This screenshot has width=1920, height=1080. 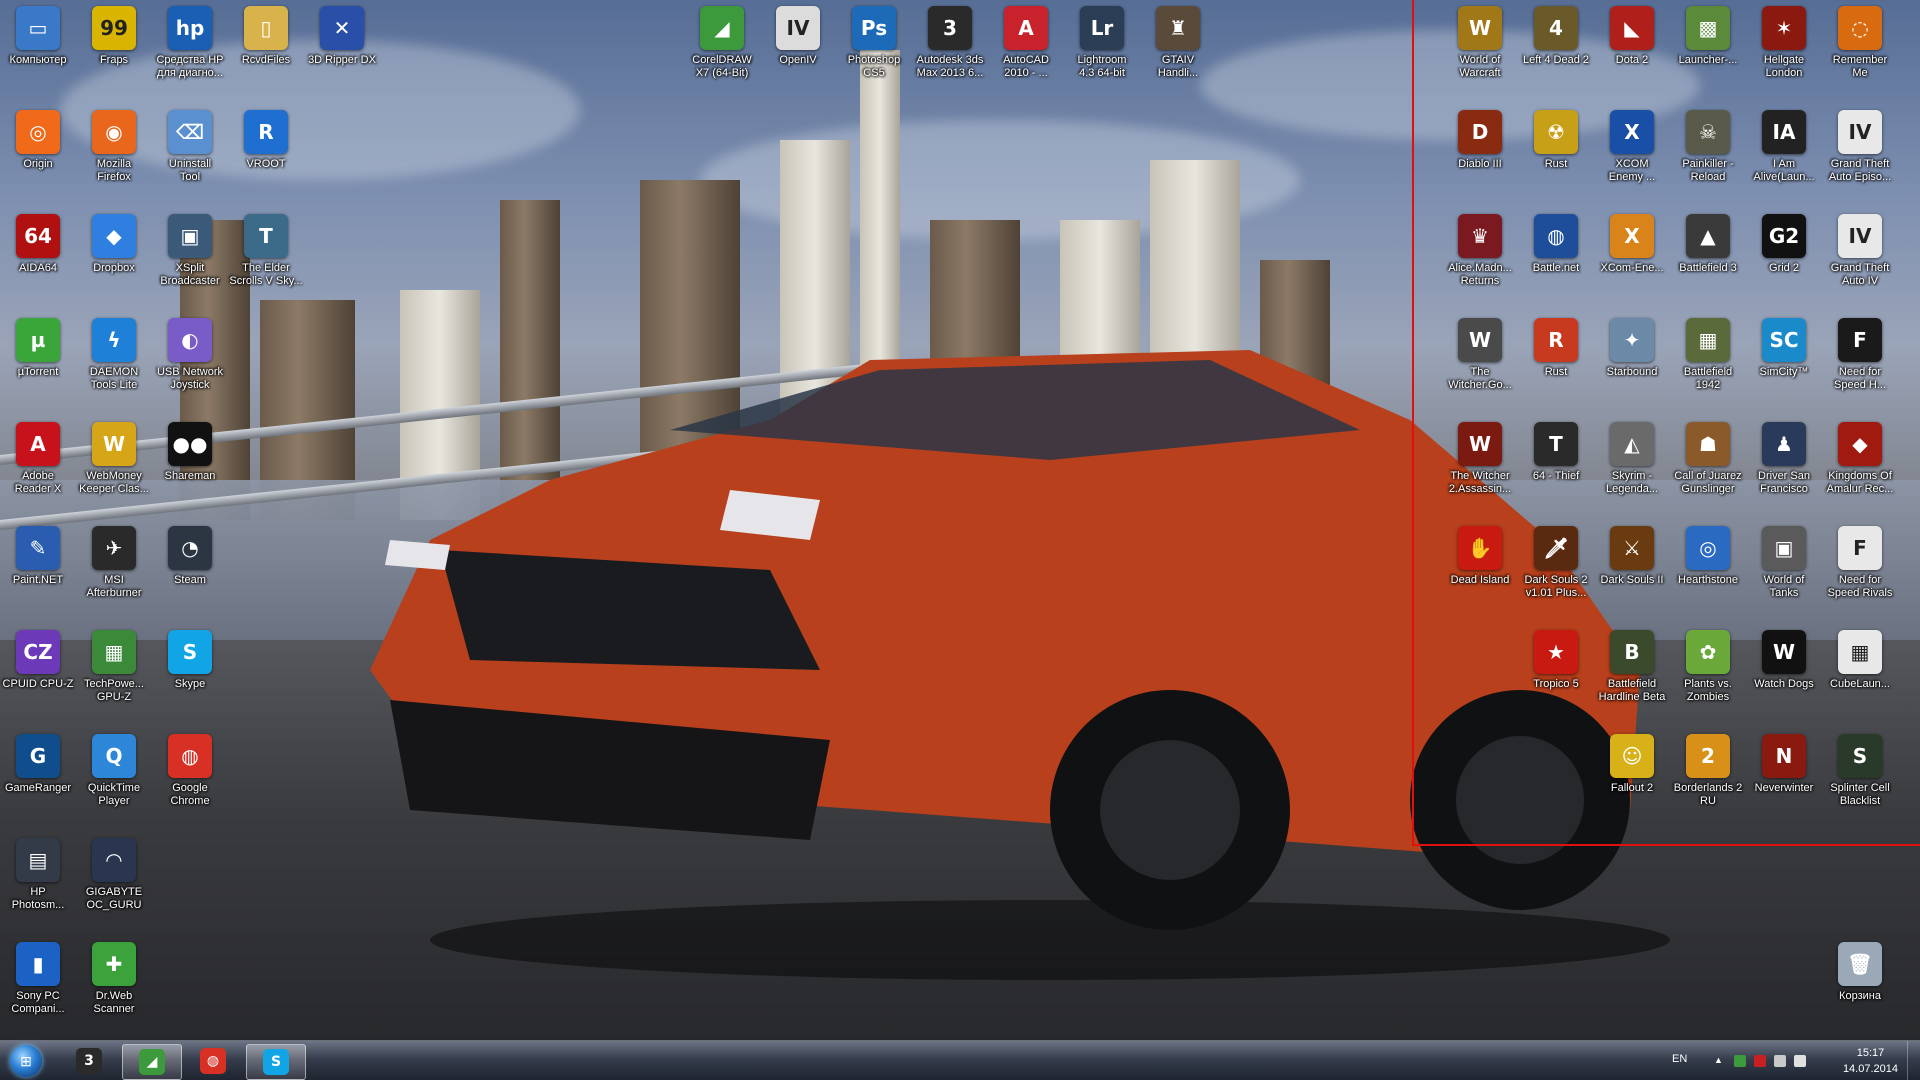 What do you see at coordinates (38, 668) in the screenshot?
I see `desktop-icon-cpuid-cpu-z: CZ CPUID CPU-Z` at bounding box center [38, 668].